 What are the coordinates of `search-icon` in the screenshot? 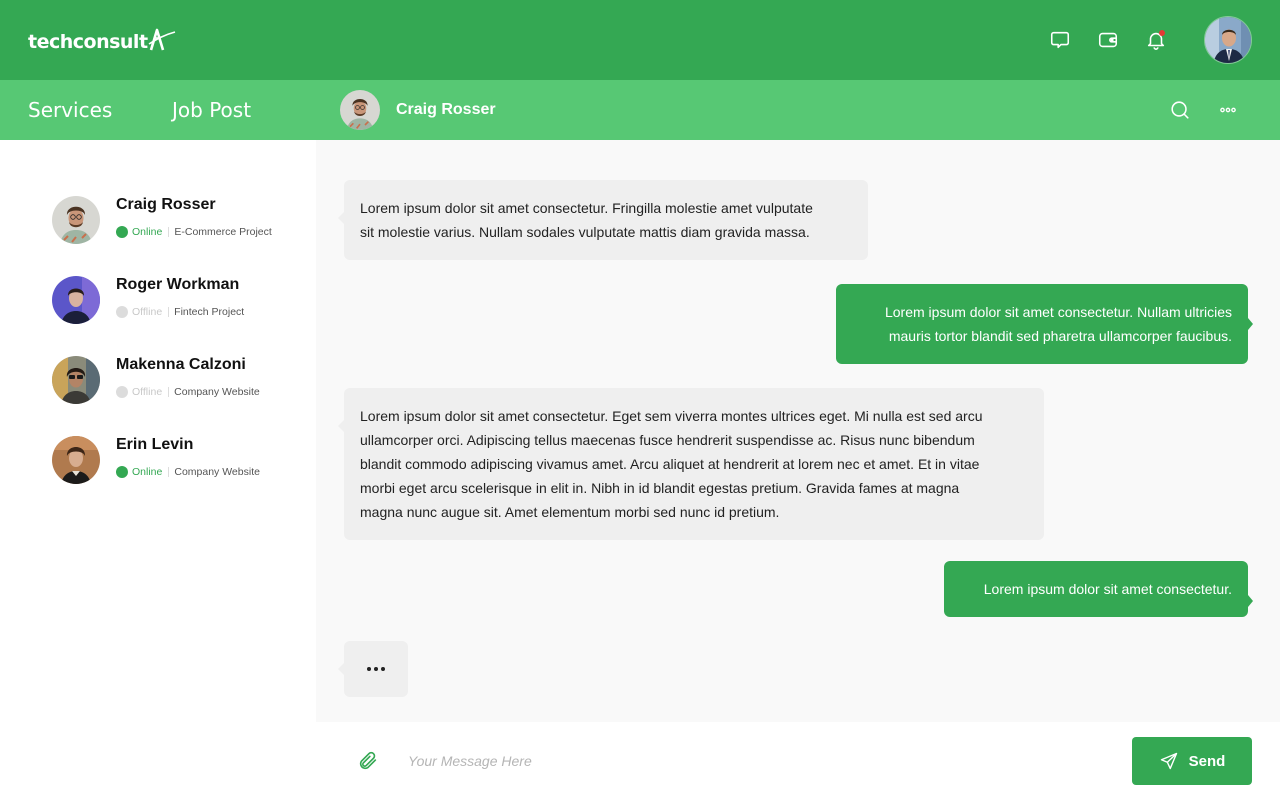 It's located at (1180, 110).